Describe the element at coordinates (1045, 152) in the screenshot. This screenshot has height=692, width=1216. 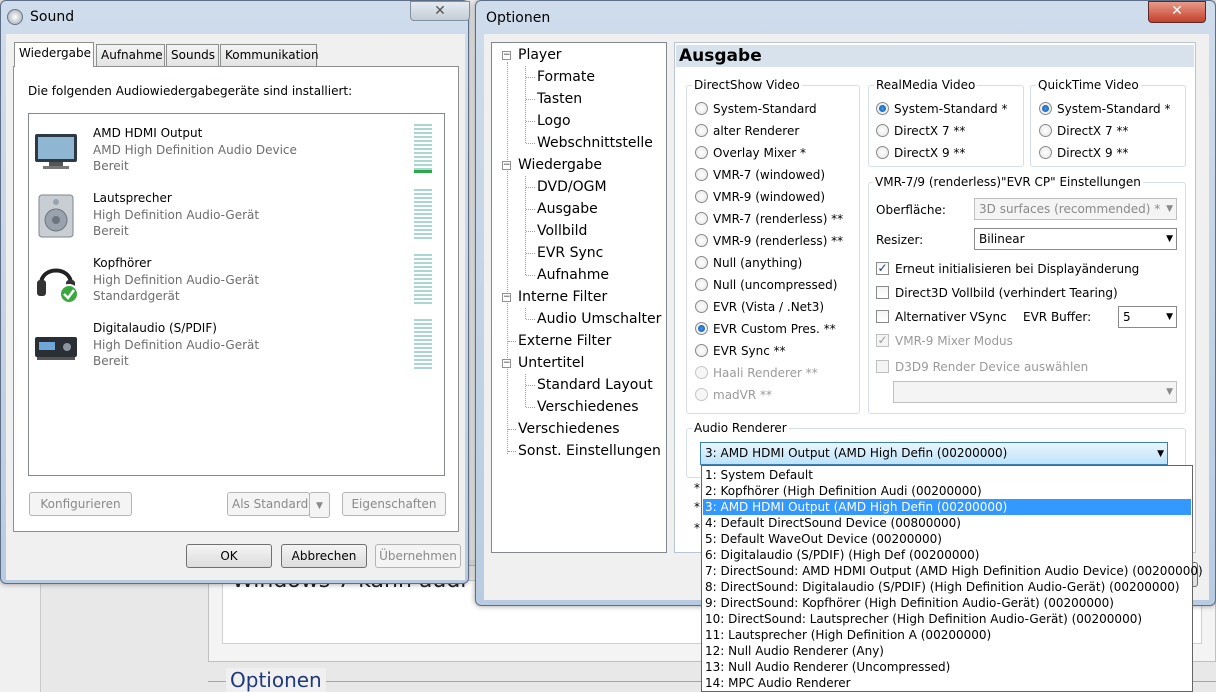
I see `radio-quicktime-directx9` at that location.